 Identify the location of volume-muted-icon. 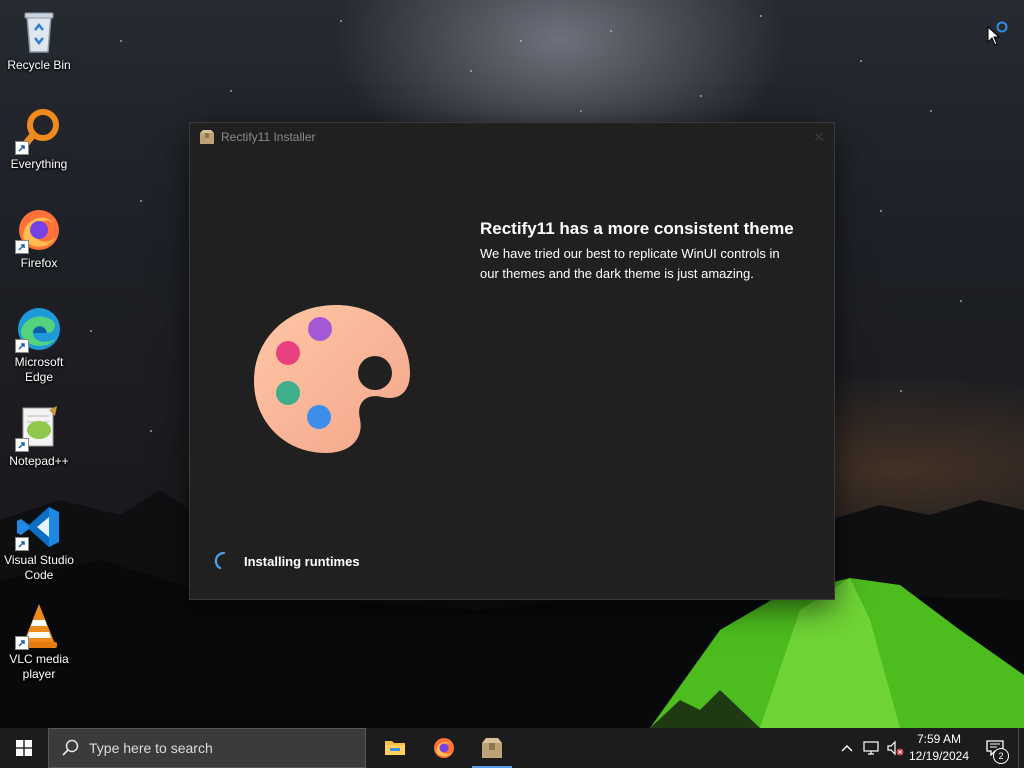
(895, 748).